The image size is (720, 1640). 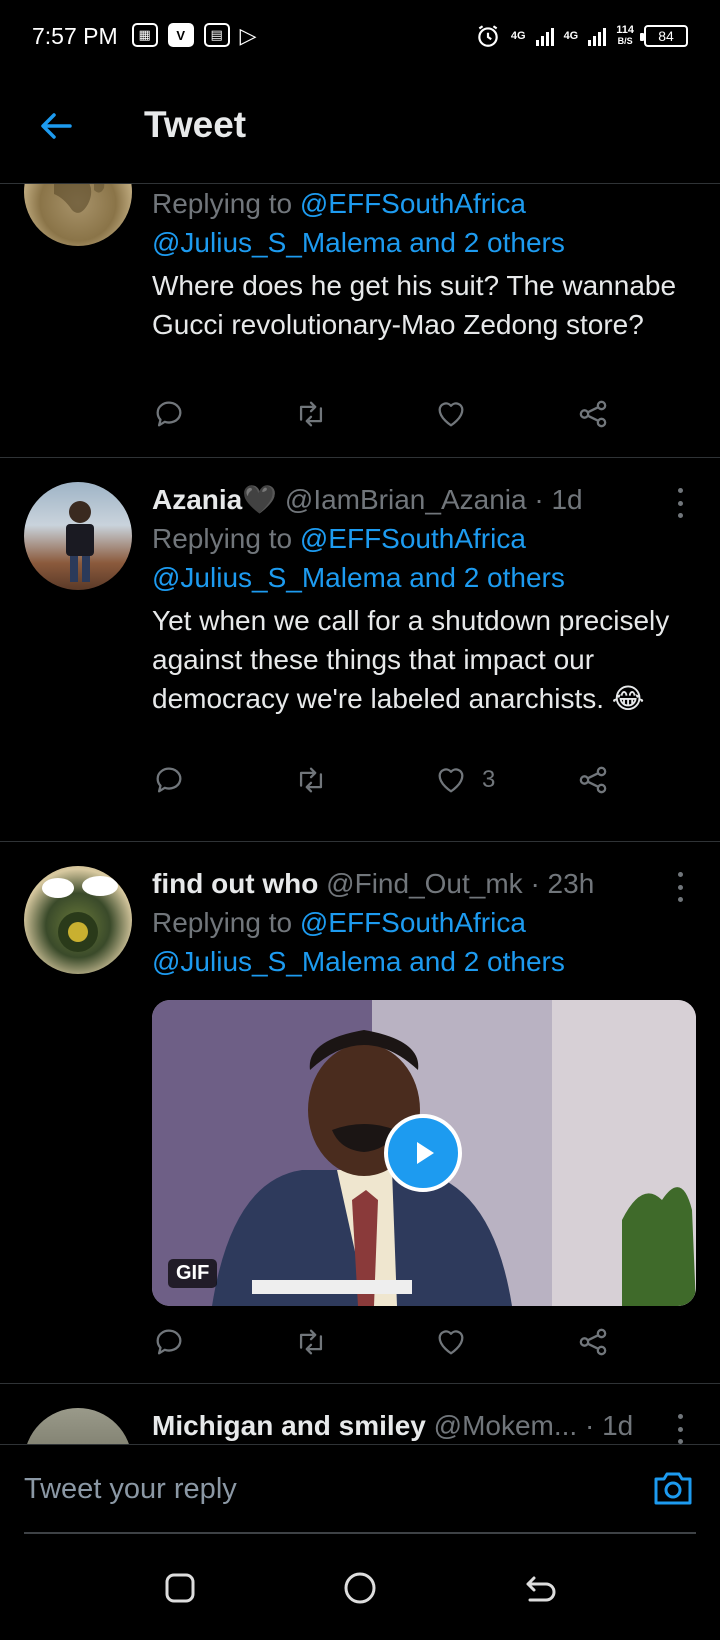 What do you see at coordinates (79, 198) in the screenshot?
I see `map-image` at bounding box center [79, 198].